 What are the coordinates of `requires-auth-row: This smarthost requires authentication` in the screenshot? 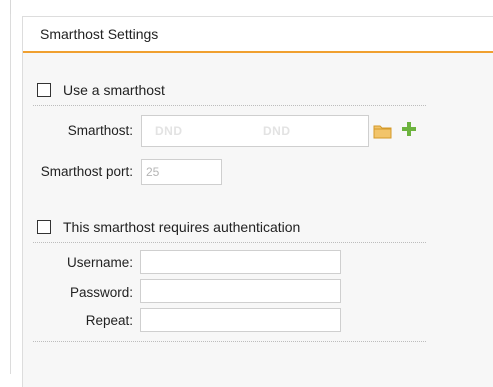 It's located at (168, 227).